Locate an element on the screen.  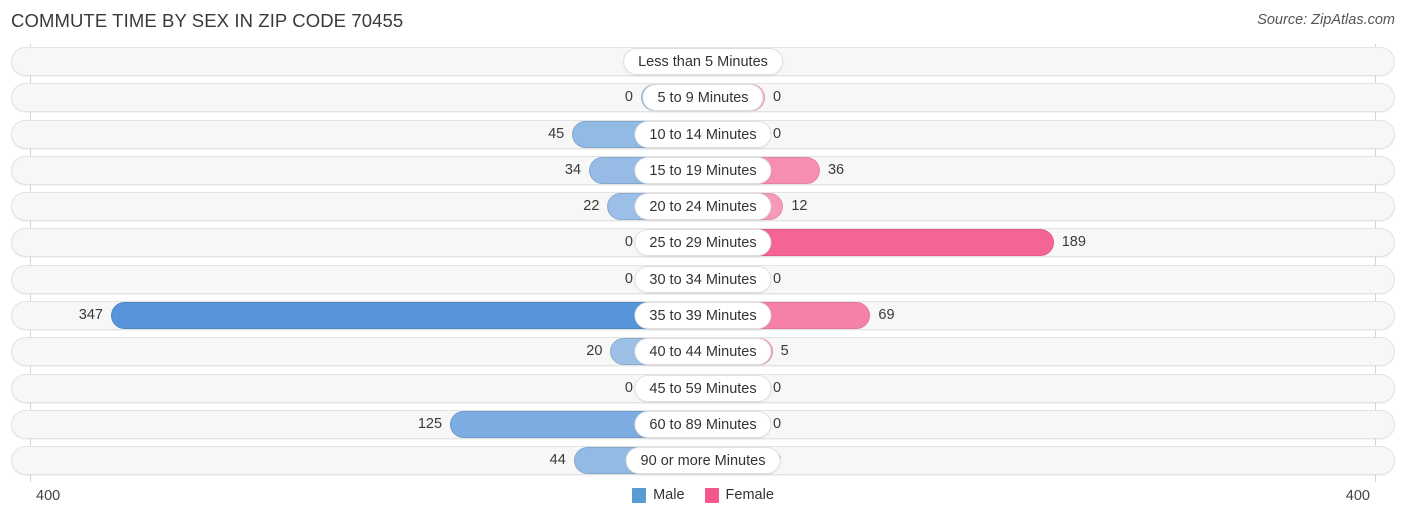
category-label: 40 to 44 Minutes is located at coordinates (703, 352).